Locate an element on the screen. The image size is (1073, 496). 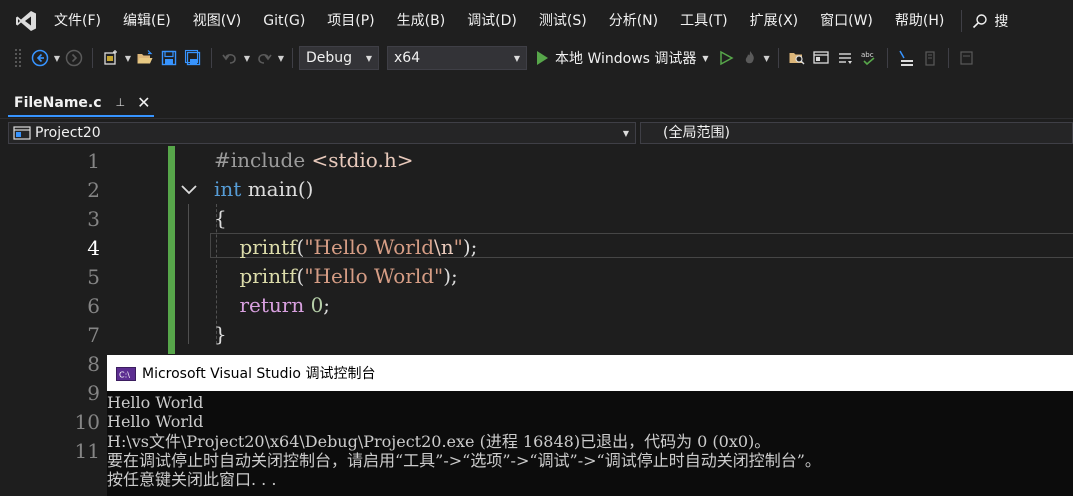
navigation-bar: Project20 ▼ (全局范围) is located at coordinates (536, 132).